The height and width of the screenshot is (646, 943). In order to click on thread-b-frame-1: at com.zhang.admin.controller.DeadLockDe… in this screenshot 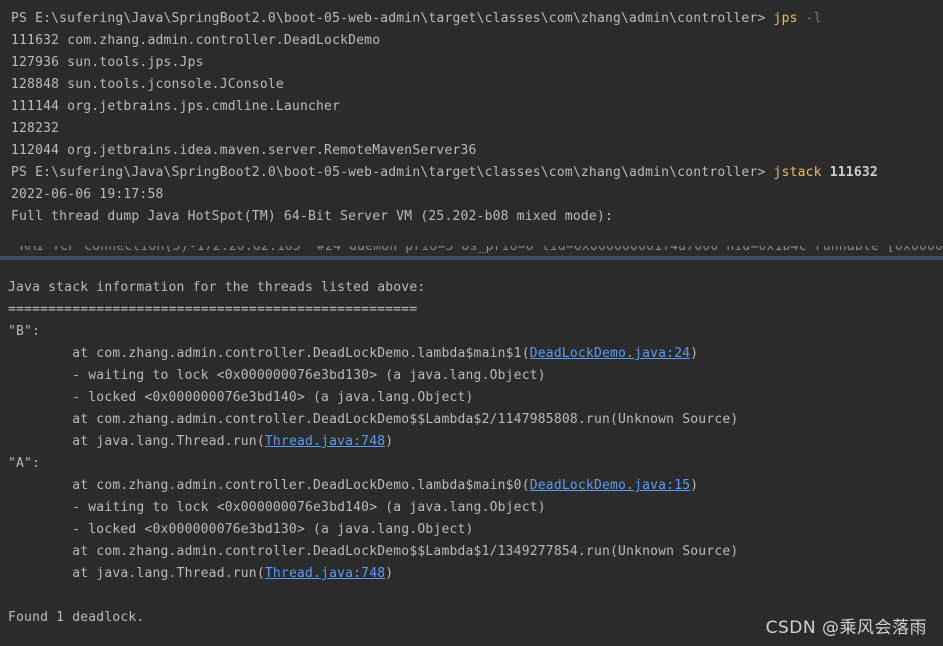, I will do `click(353, 354)`.